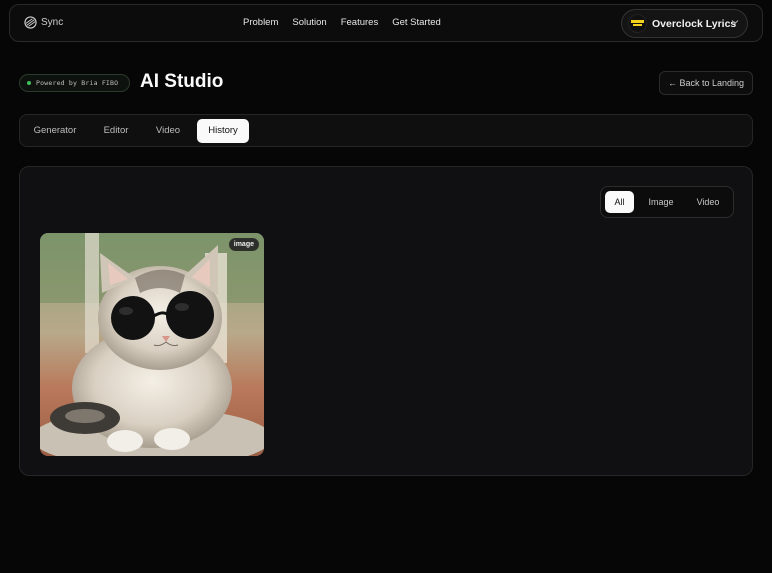  Describe the element at coordinates (168, 131) in the screenshot. I see `tab-video: Video` at that location.